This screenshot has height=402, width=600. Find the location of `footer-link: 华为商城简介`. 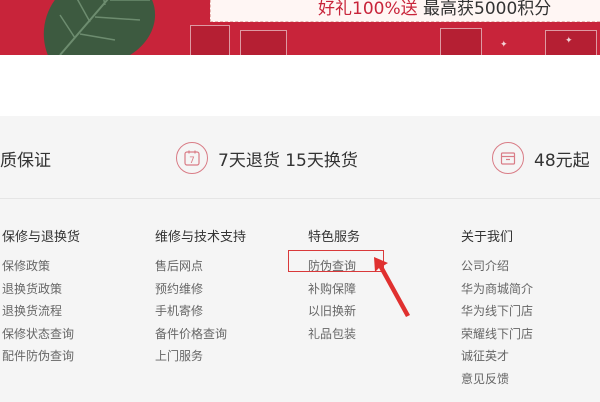

footer-link: 华为商城简介 is located at coordinates (497, 289).